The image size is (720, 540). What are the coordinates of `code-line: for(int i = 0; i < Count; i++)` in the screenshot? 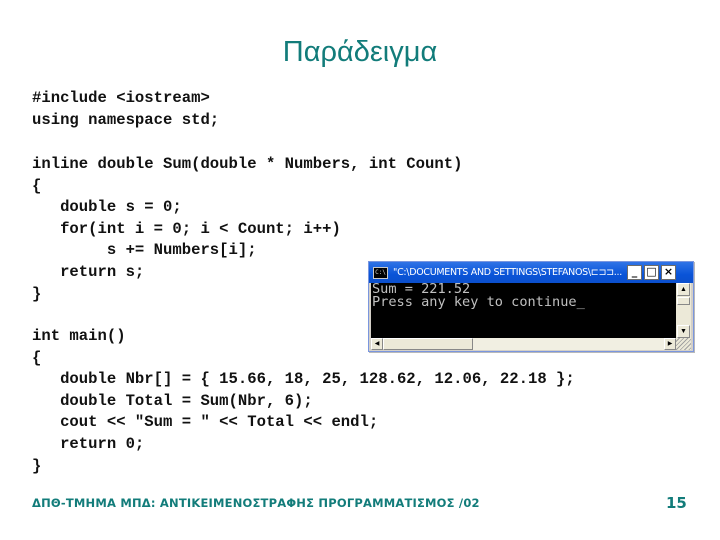 It's located at (186, 228).